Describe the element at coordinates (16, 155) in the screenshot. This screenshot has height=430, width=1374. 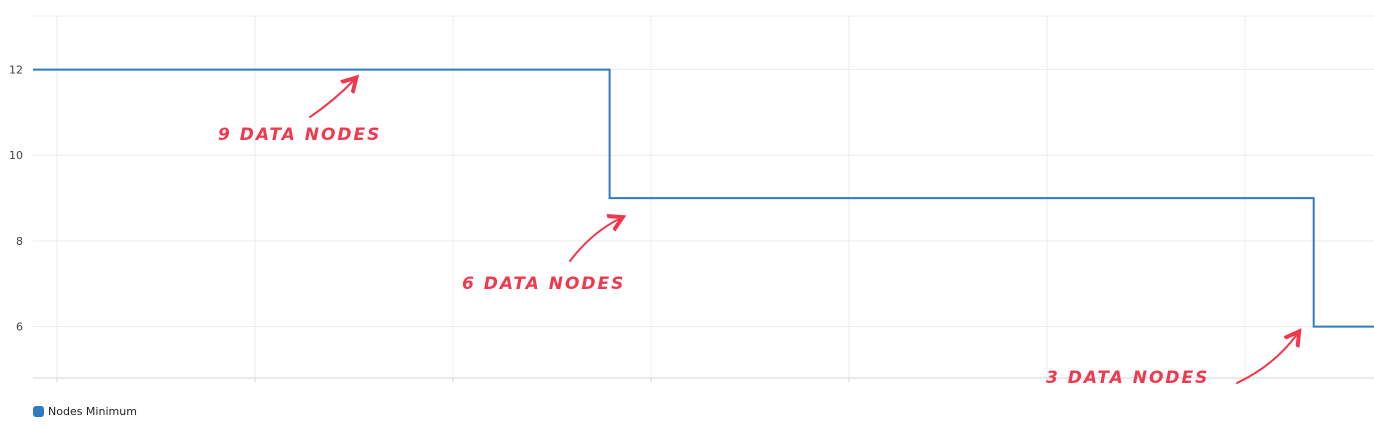
I see `y-tick-label: 10` at that location.